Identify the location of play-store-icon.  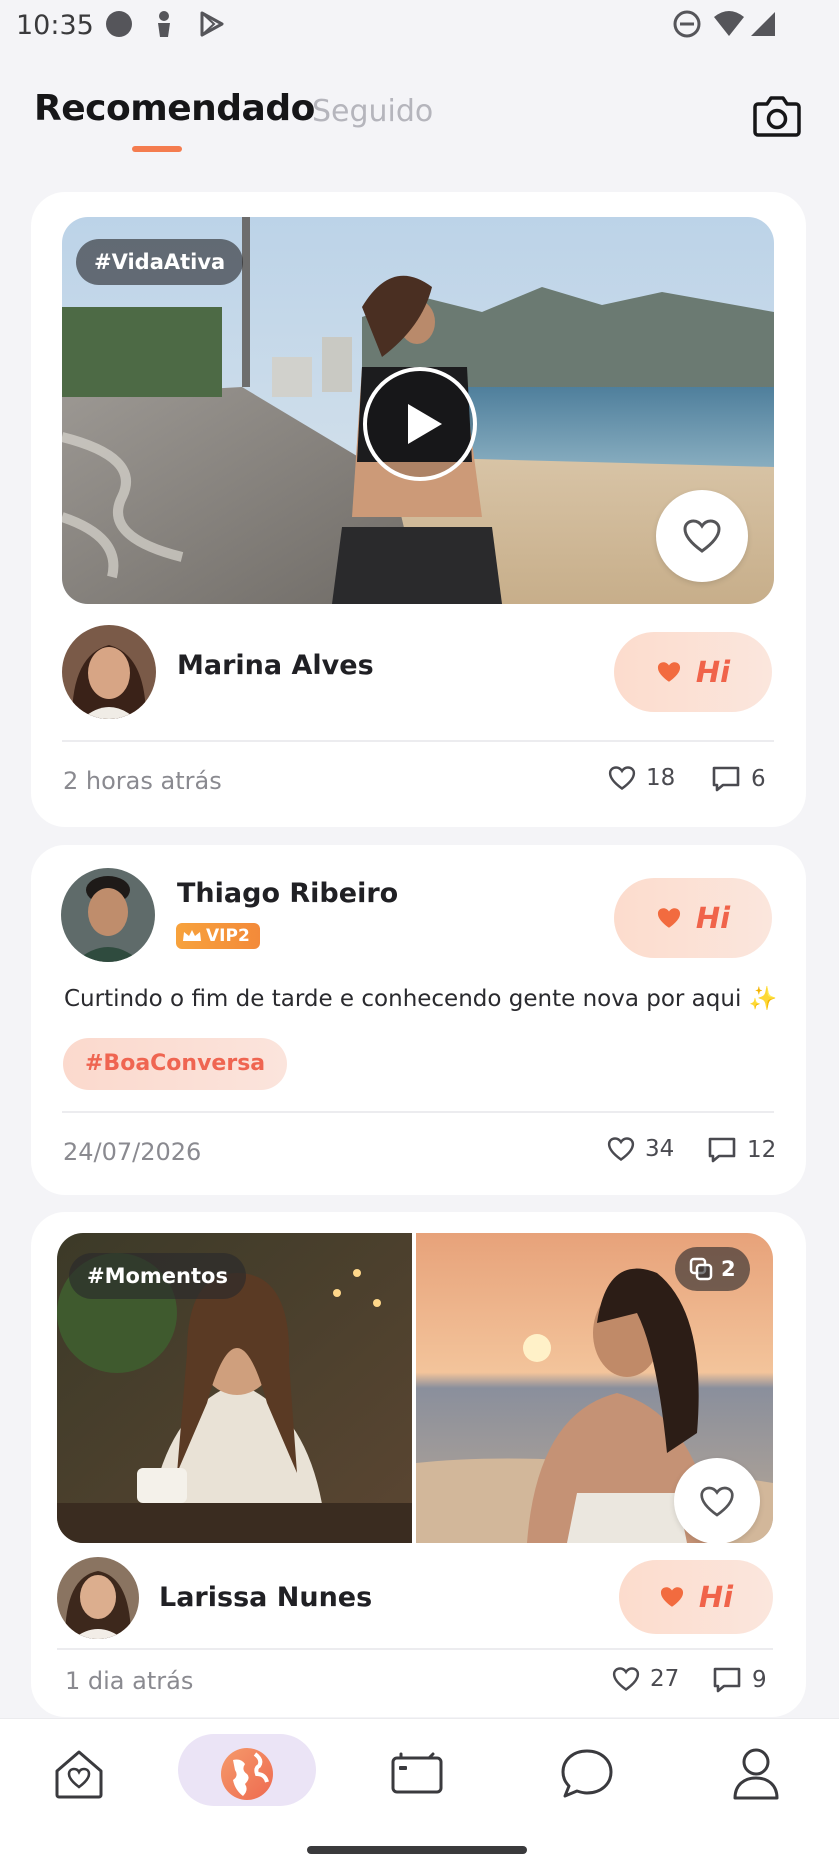
(212, 24).